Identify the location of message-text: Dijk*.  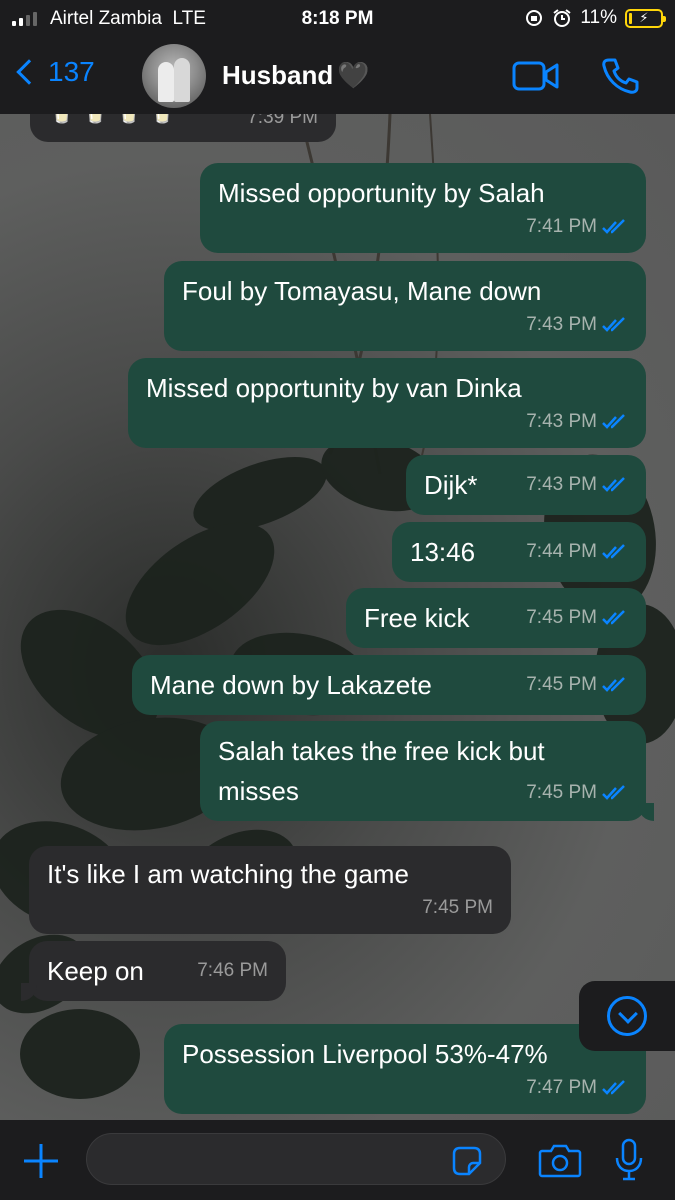
(451, 485).